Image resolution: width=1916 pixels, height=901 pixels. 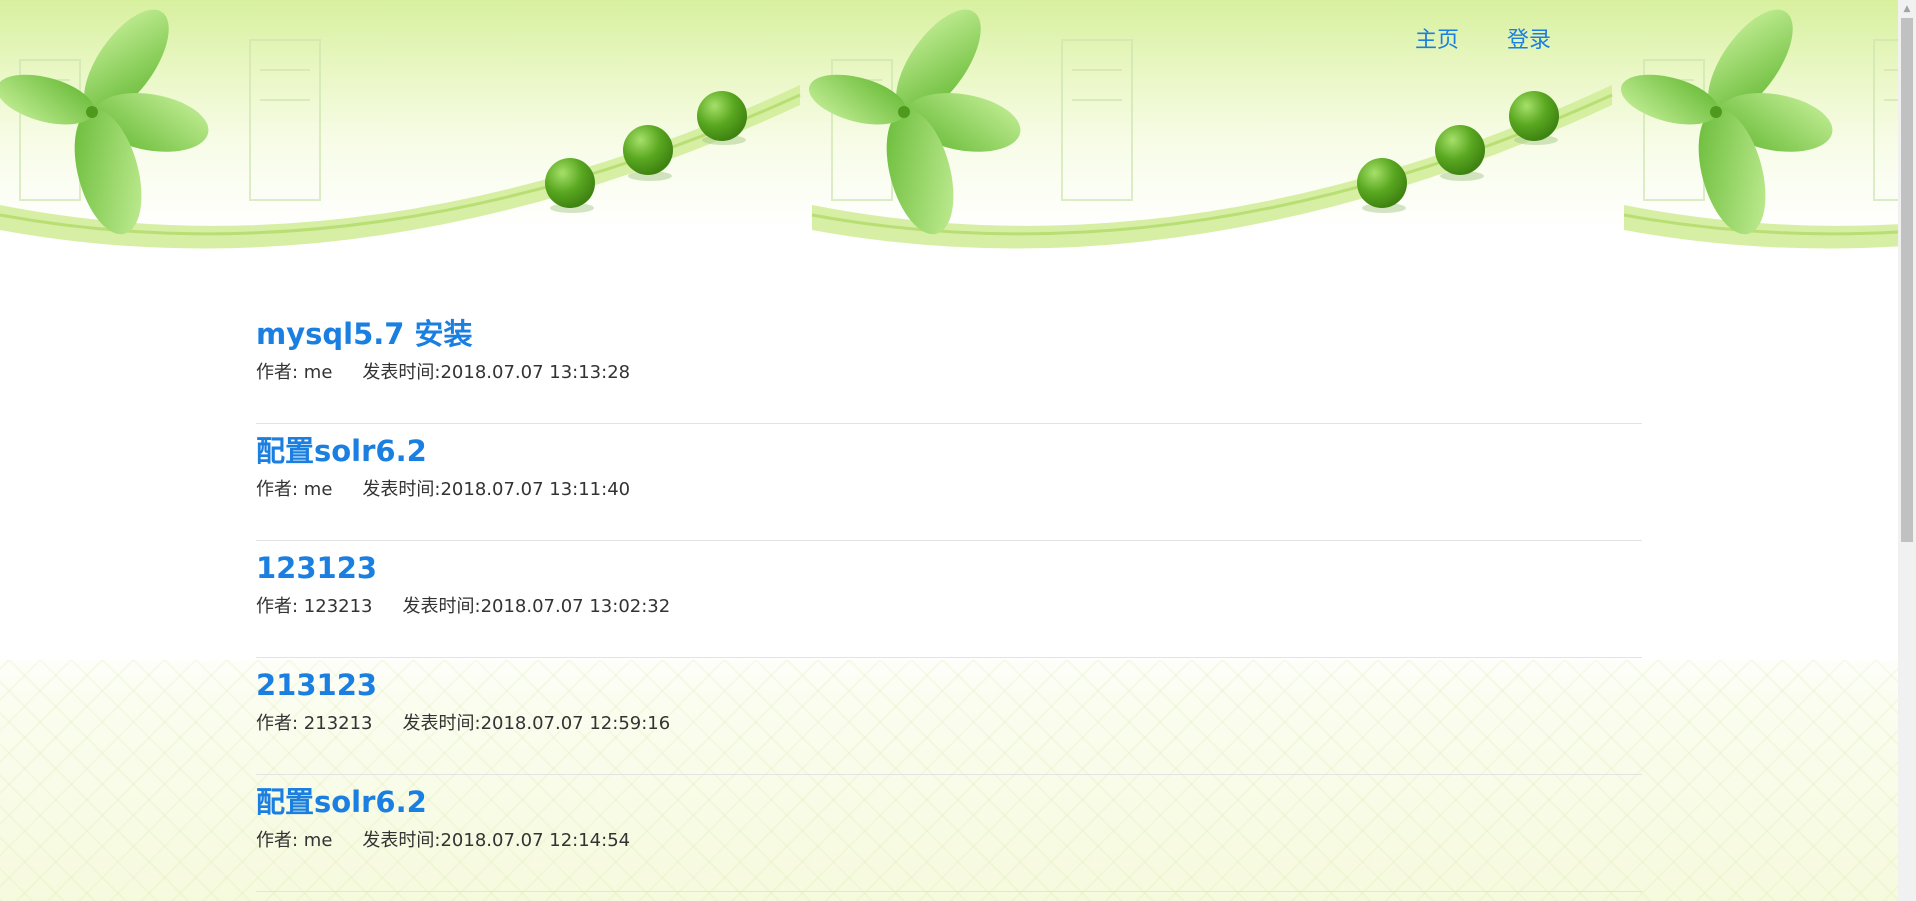 I want to click on post-meta: 作者: 213213 发表时间:2018.07.07 12:59:16, so click(x=949, y=724).